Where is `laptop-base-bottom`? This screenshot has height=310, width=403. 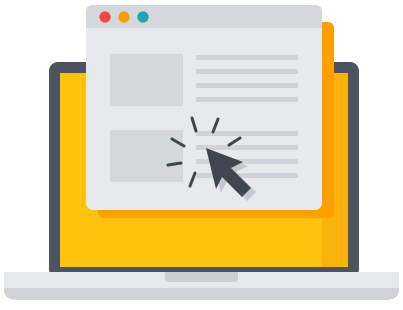 laptop-base-bottom is located at coordinates (201, 294).